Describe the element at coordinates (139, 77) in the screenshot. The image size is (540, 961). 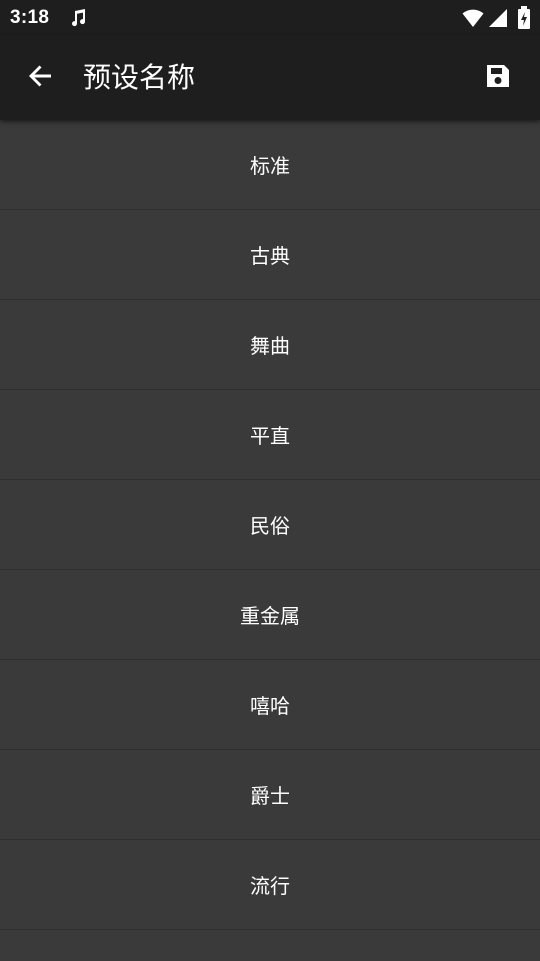
I see `page-title: 预设名称` at that location.